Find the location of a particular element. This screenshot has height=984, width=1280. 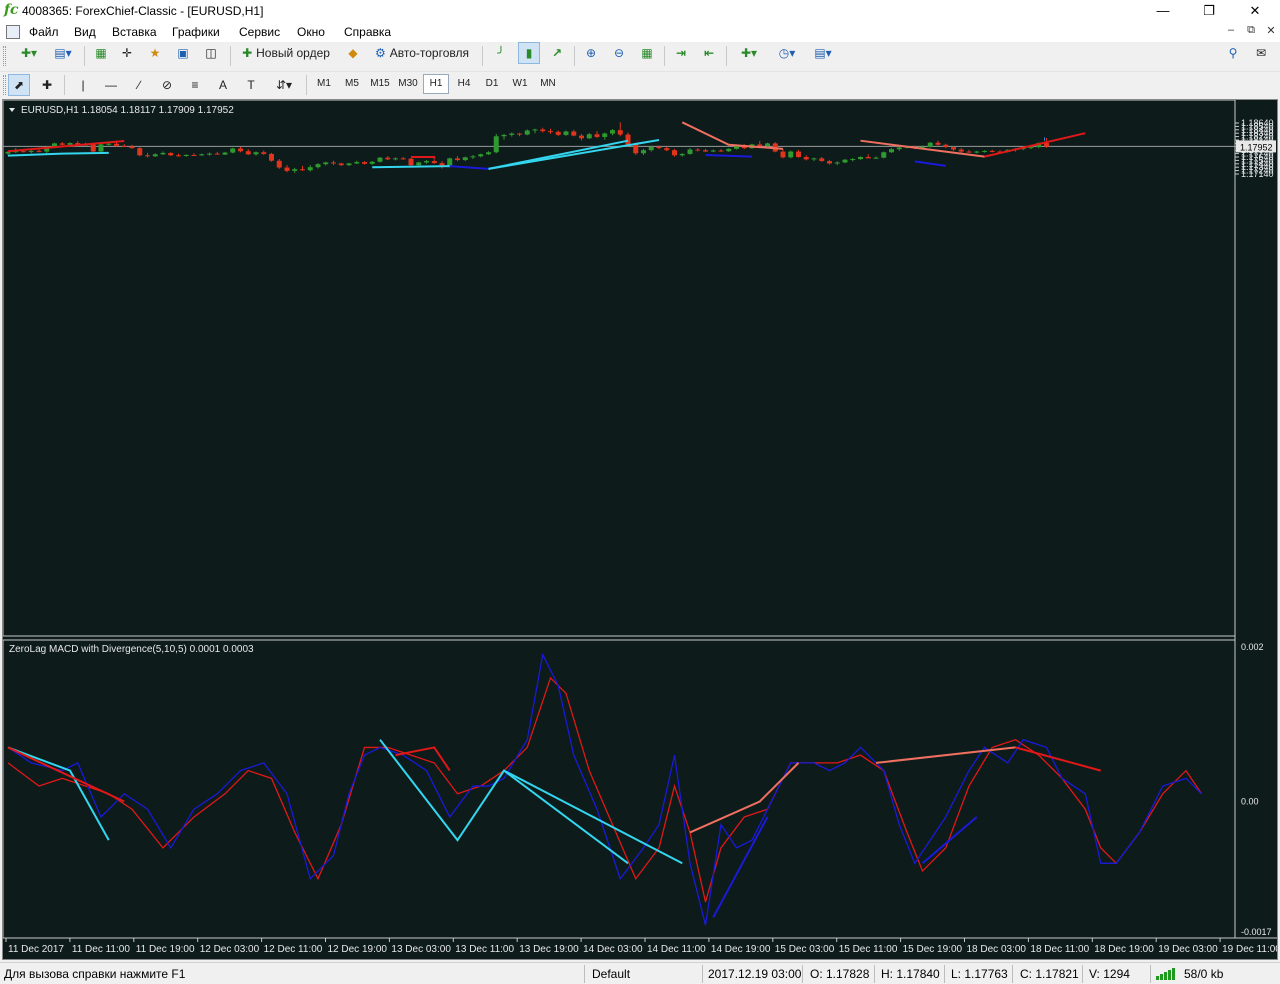

chart-shift-button: ⇤ is located at coordinates (709, 53).